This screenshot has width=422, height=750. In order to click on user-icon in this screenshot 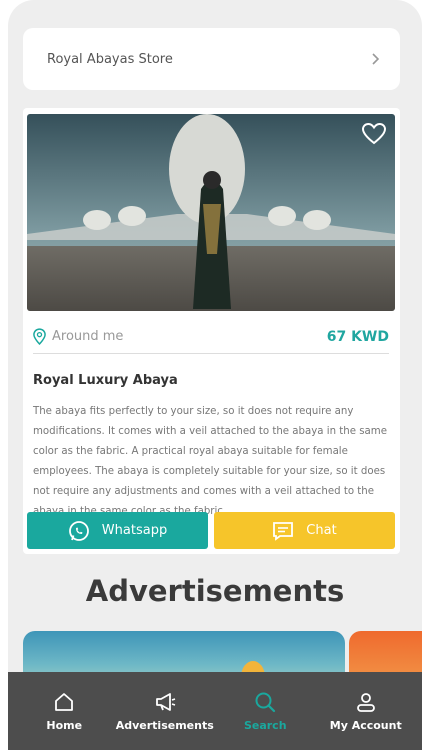, I will do `click(365, 702)`.